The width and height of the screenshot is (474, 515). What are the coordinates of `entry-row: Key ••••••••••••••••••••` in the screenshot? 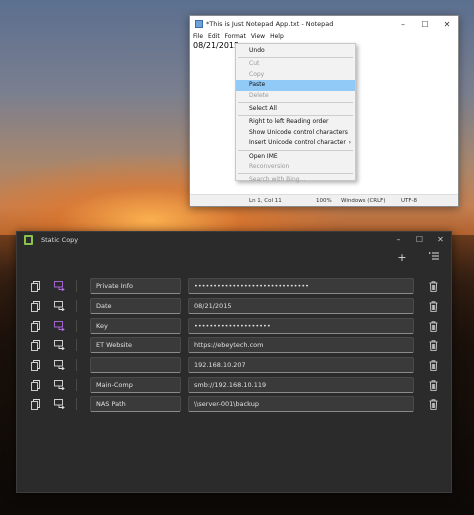 It's located at (235, 326).